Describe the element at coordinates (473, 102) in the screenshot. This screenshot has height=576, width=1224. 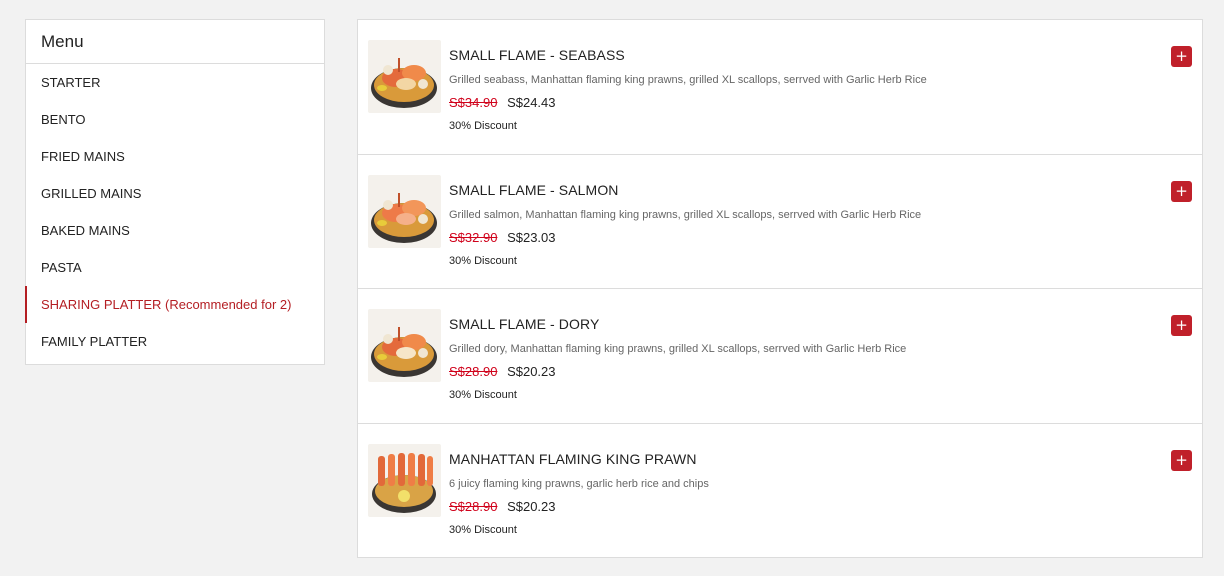
I see `original-price: S$34.90` at that location.